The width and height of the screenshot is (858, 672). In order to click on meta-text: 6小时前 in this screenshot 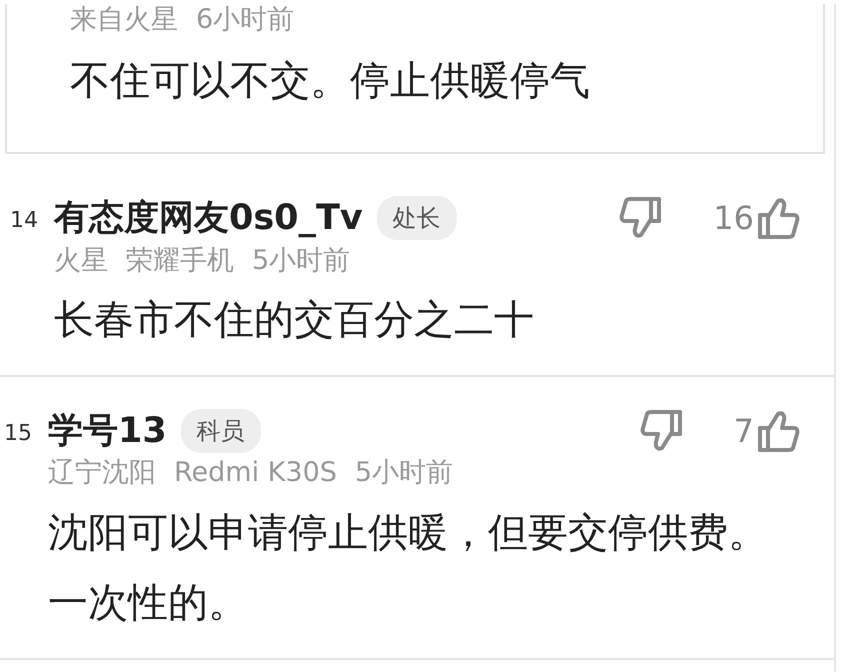, I will do `click(245, 19)`.